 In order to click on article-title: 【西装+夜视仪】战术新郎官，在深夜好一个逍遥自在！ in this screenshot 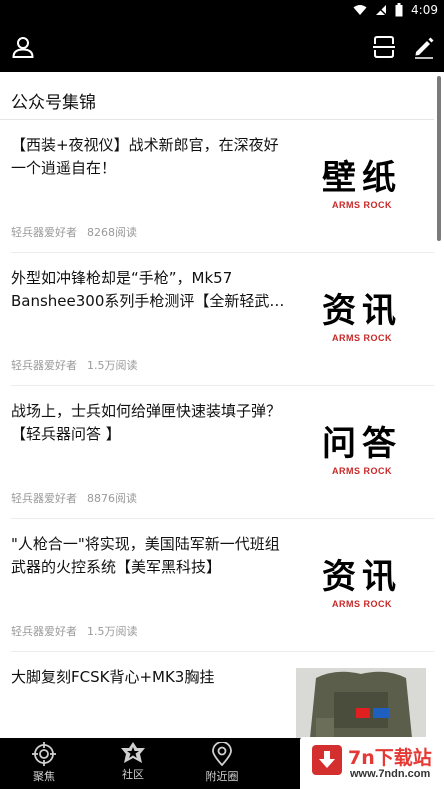, I will do `click(152, 157)`.